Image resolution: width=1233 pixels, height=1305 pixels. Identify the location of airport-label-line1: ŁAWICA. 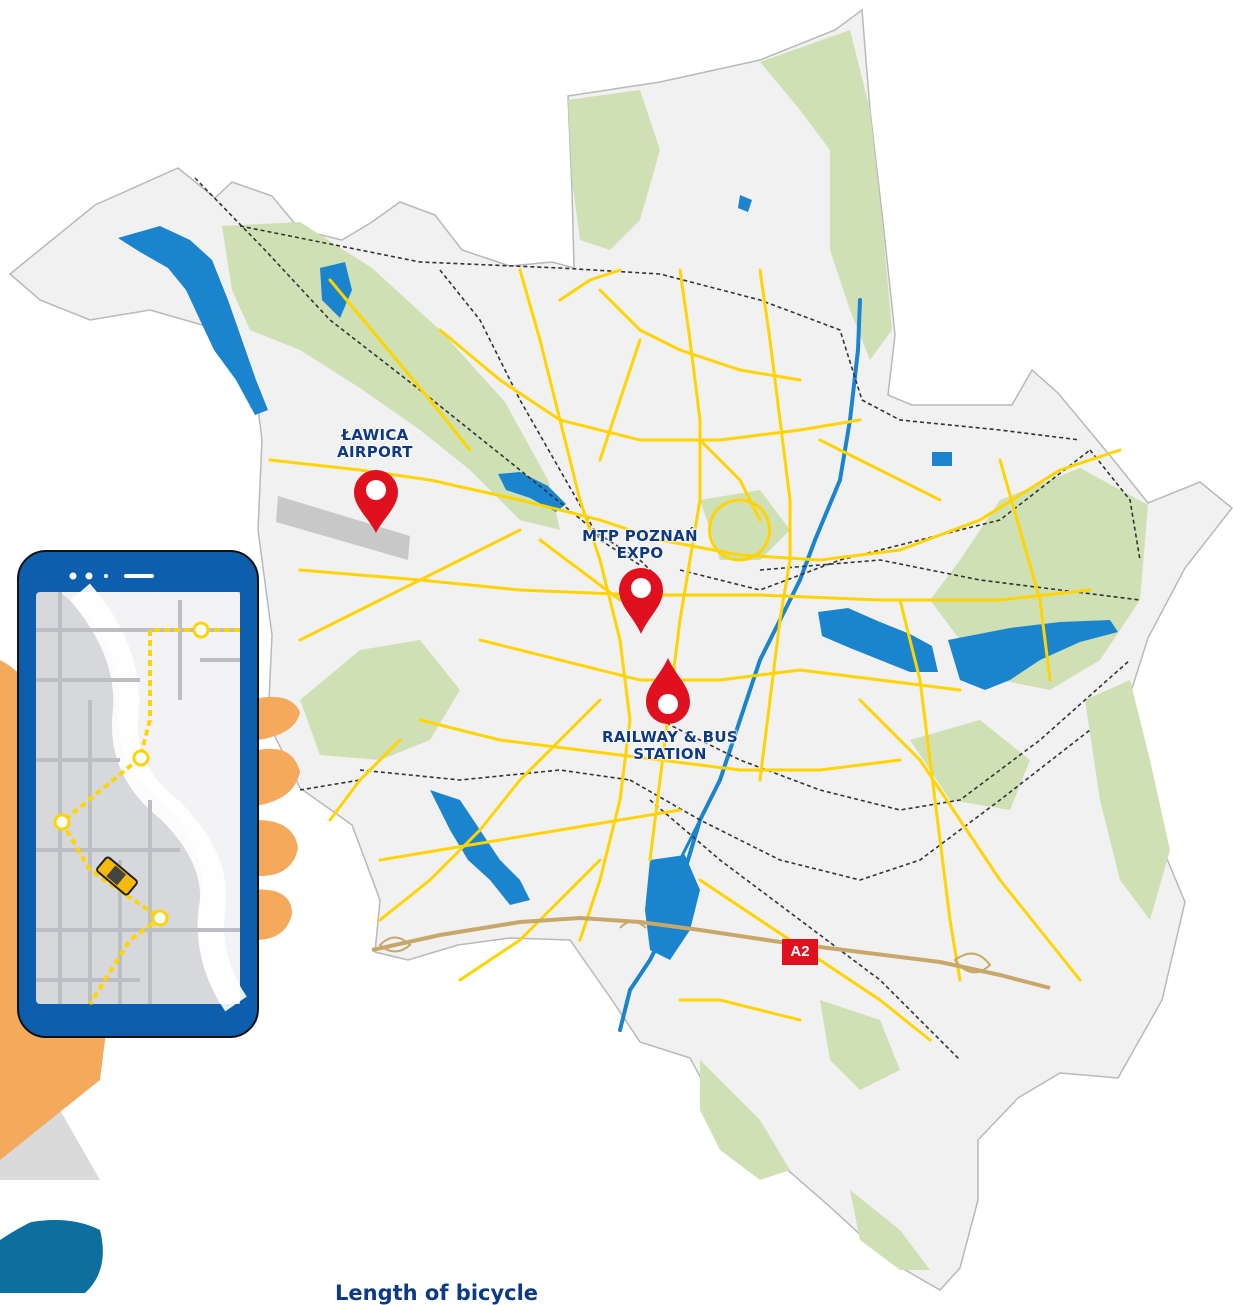
(375, 435).